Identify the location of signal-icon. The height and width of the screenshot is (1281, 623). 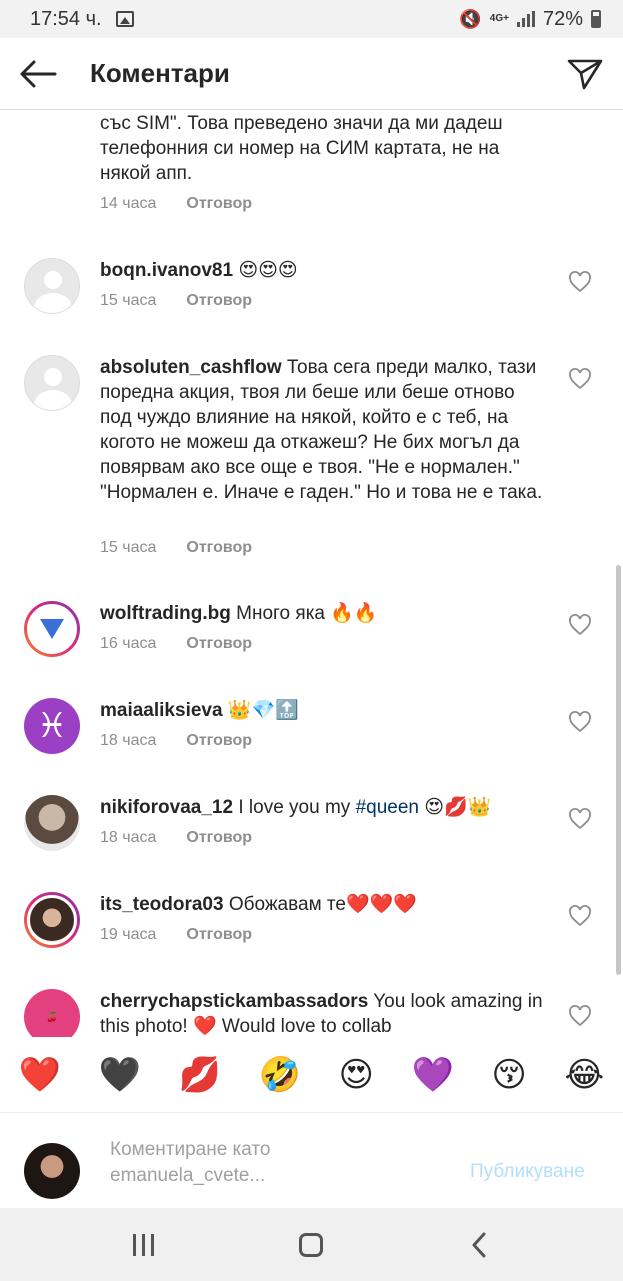
(525, 19).